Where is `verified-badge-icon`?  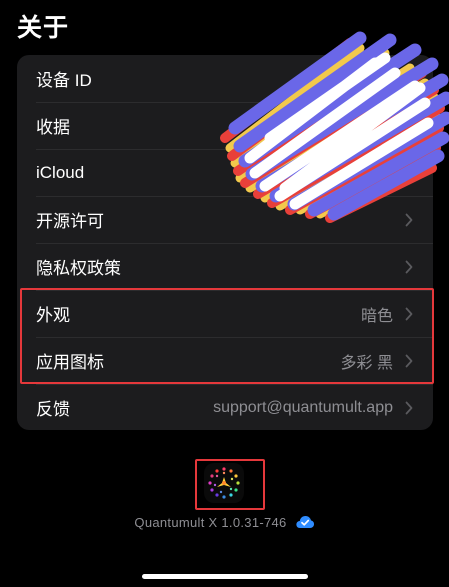
verified-badge-icon is located at coordinates (304, 522).